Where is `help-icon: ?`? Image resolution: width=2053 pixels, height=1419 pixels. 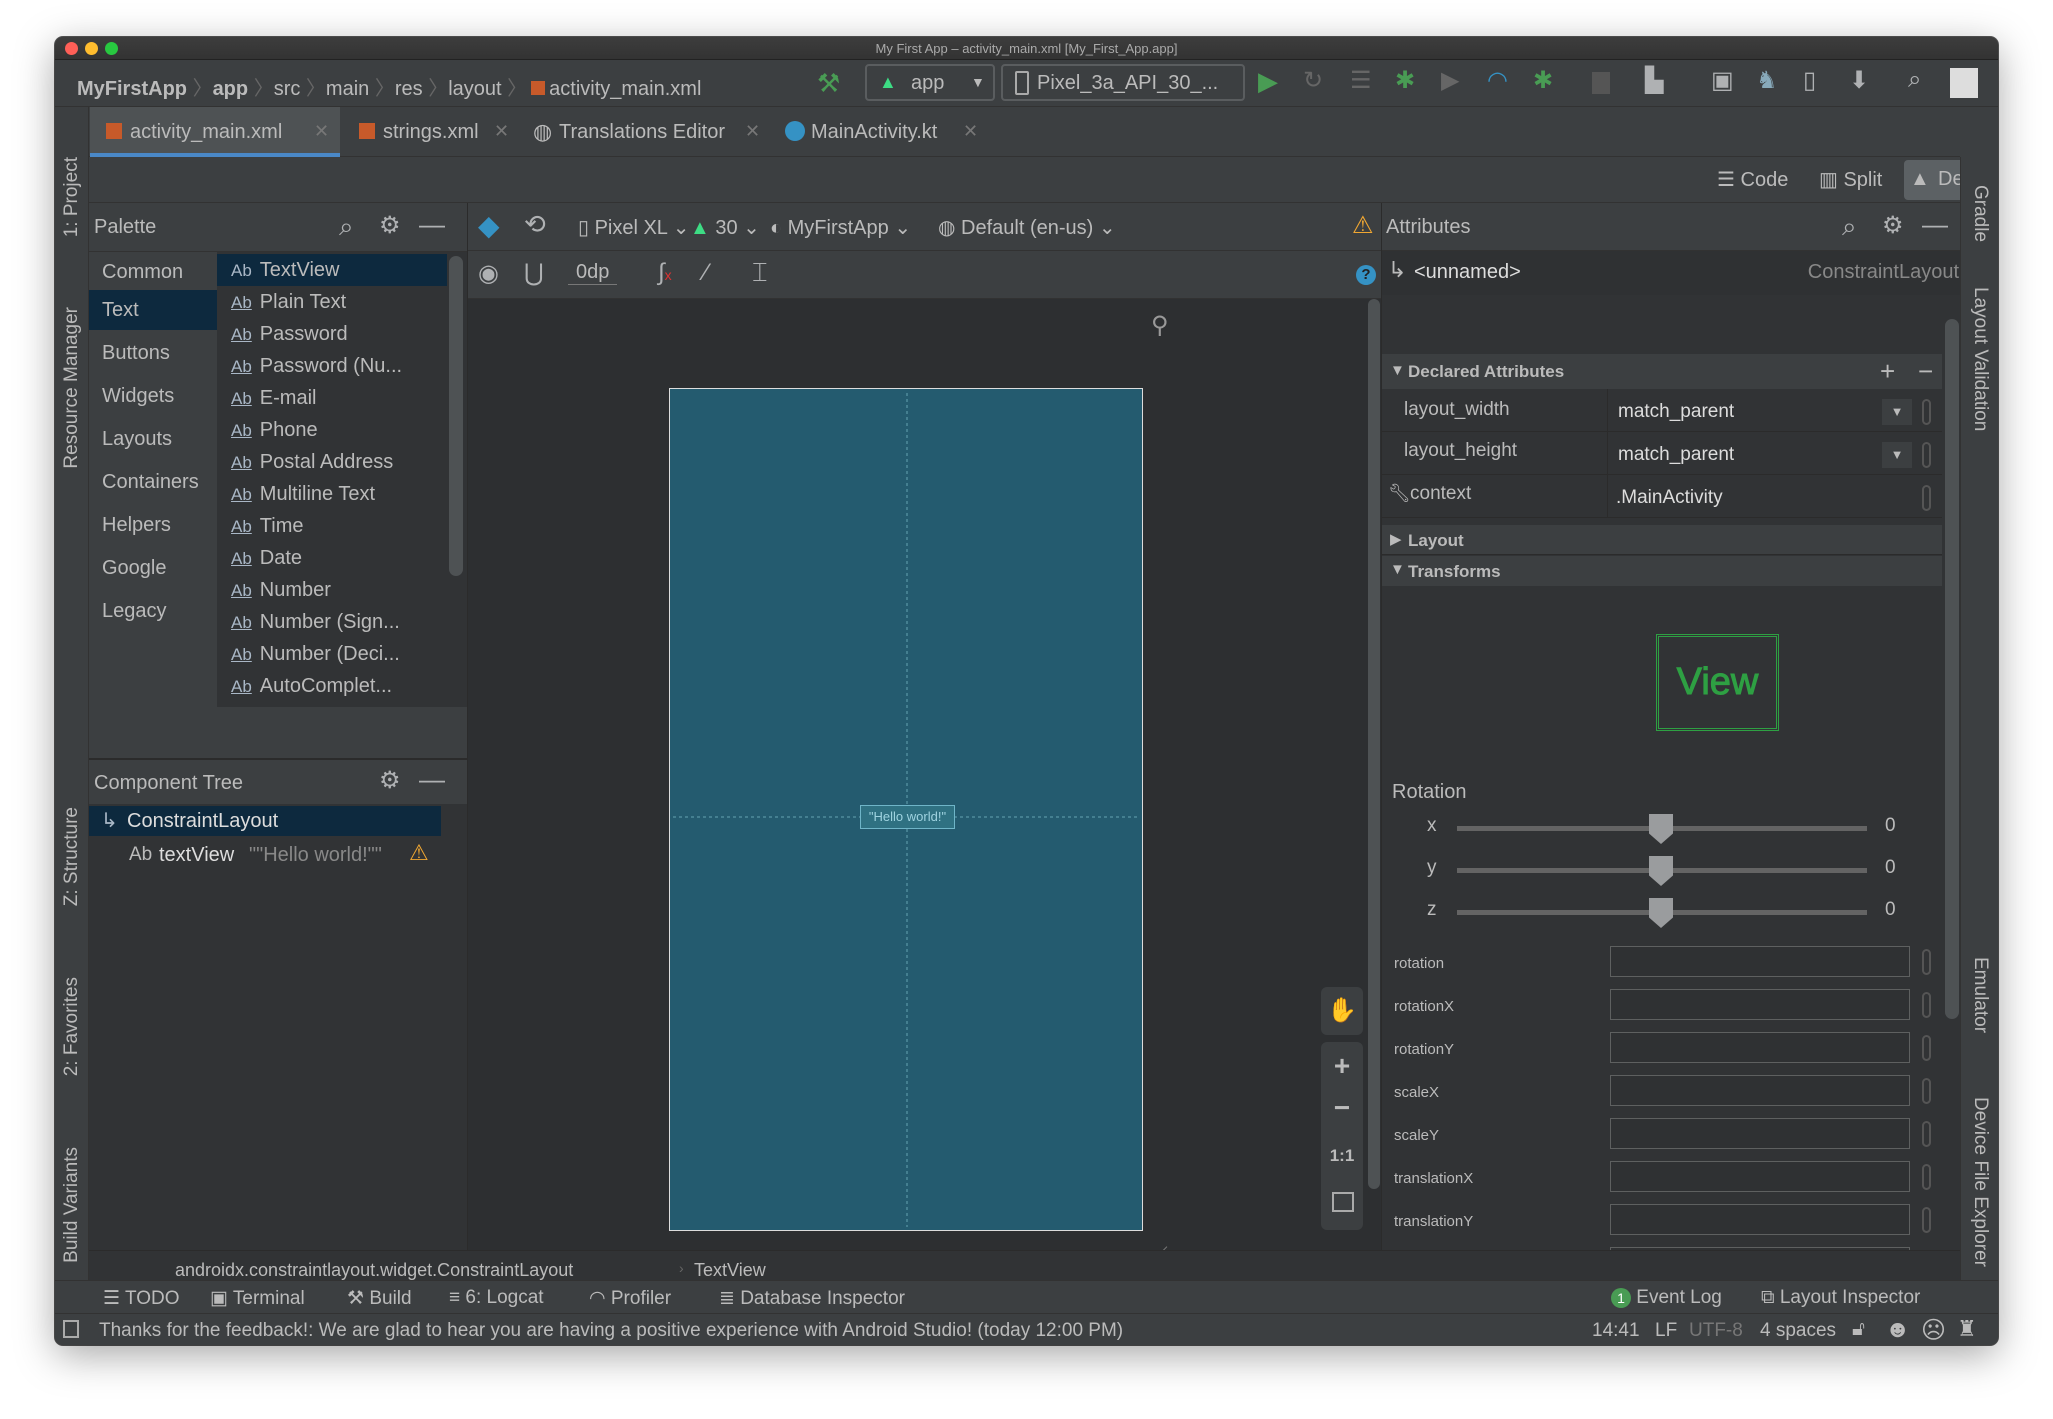 help-icon: ? is located at coordinates (1366, 275).